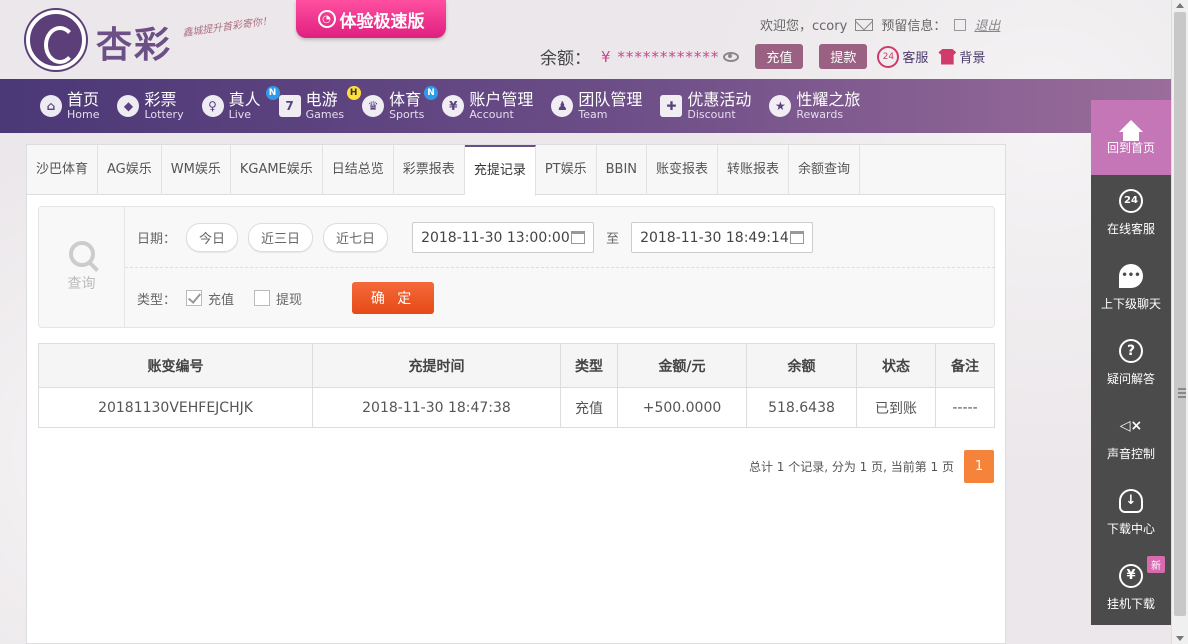  What do you see at coordinates (356, 237) in the screenshot?
I see `last-7-days-button: 近七日` at bounding box center [356, 237].